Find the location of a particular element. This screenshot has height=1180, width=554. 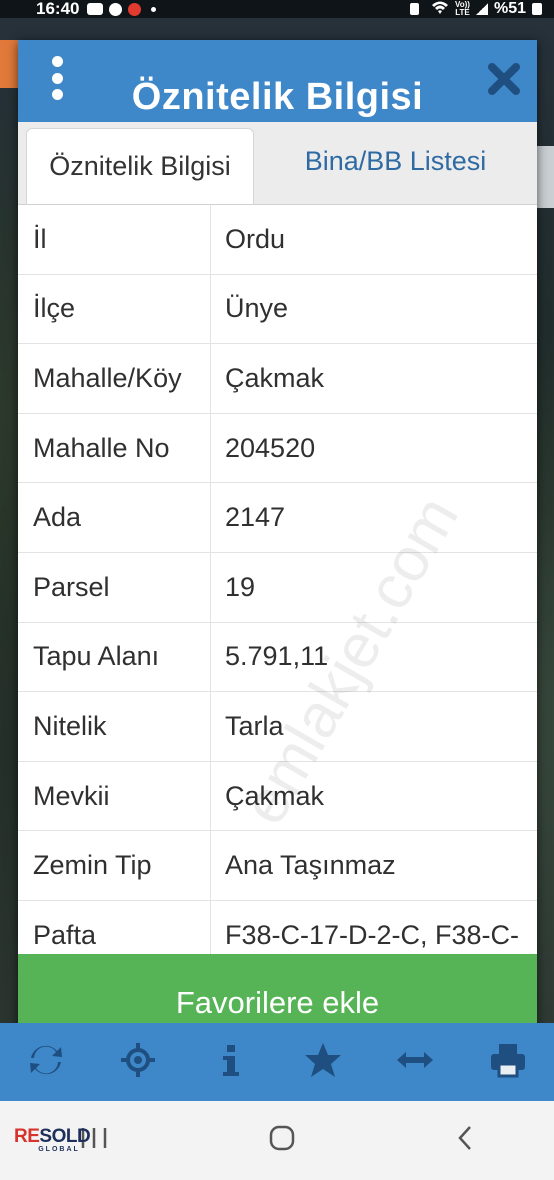

status-right: Vo)) LTE %51 is located at coordinates (476, 9).